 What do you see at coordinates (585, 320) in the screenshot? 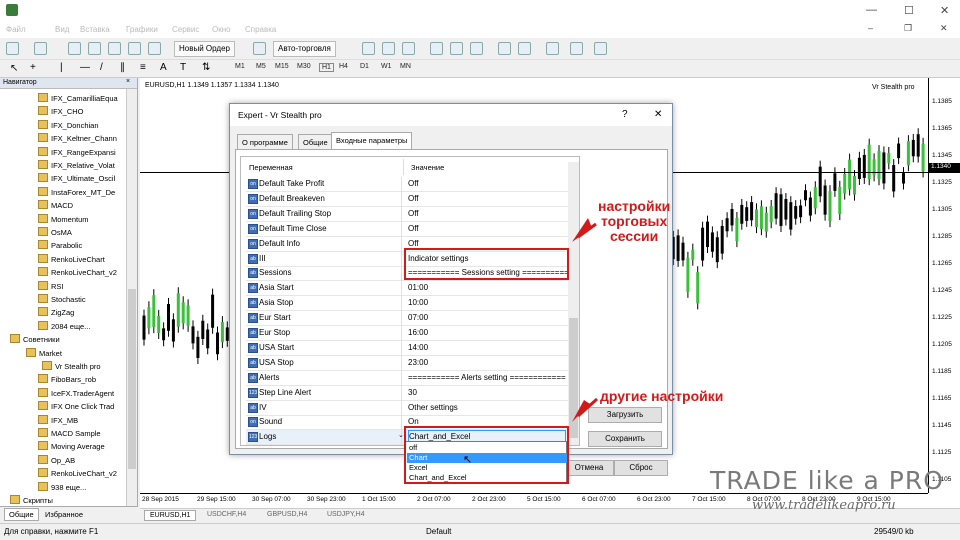
I see `annotation-arrows` at bounding box center [585, 320].